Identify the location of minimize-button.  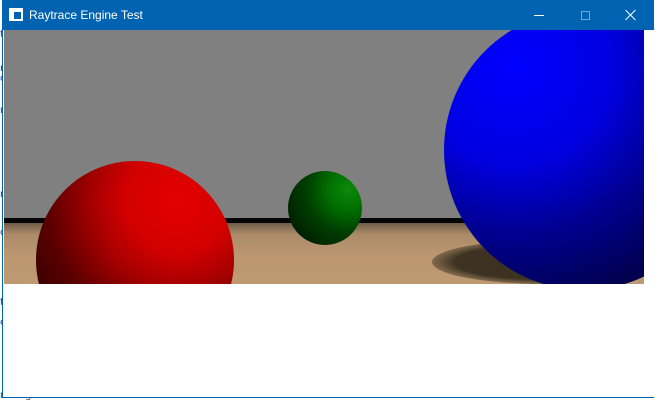
(539, 15).